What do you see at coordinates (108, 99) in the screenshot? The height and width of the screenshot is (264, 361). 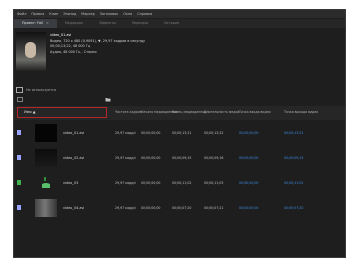 I see `folder-icon` at bounding box center [108, 99].